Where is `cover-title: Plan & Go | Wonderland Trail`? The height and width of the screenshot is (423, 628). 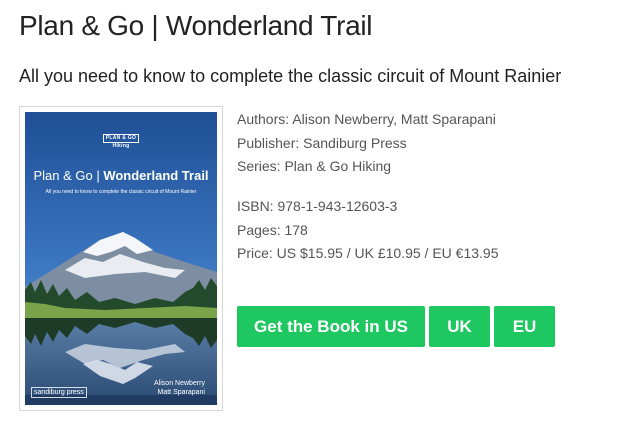
cover-title: Plan & Go | Wonderland Trail is located at coordinates (121, 175).